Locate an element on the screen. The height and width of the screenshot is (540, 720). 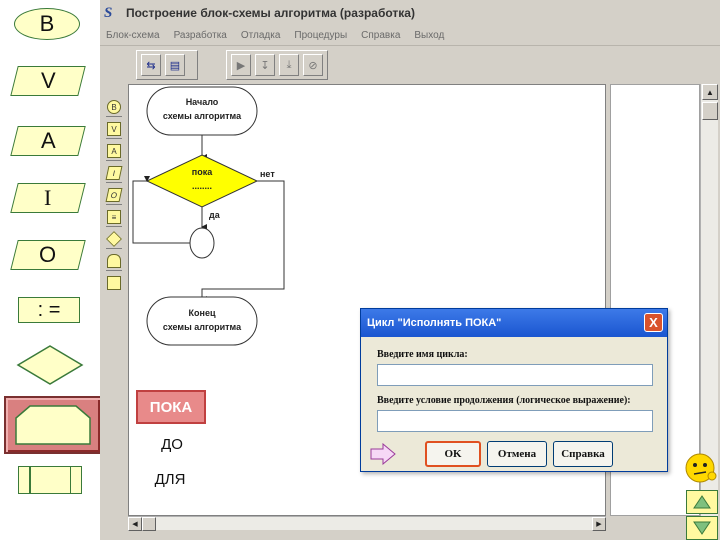
palette-begin-label: B is located at coordinates (47, 23).